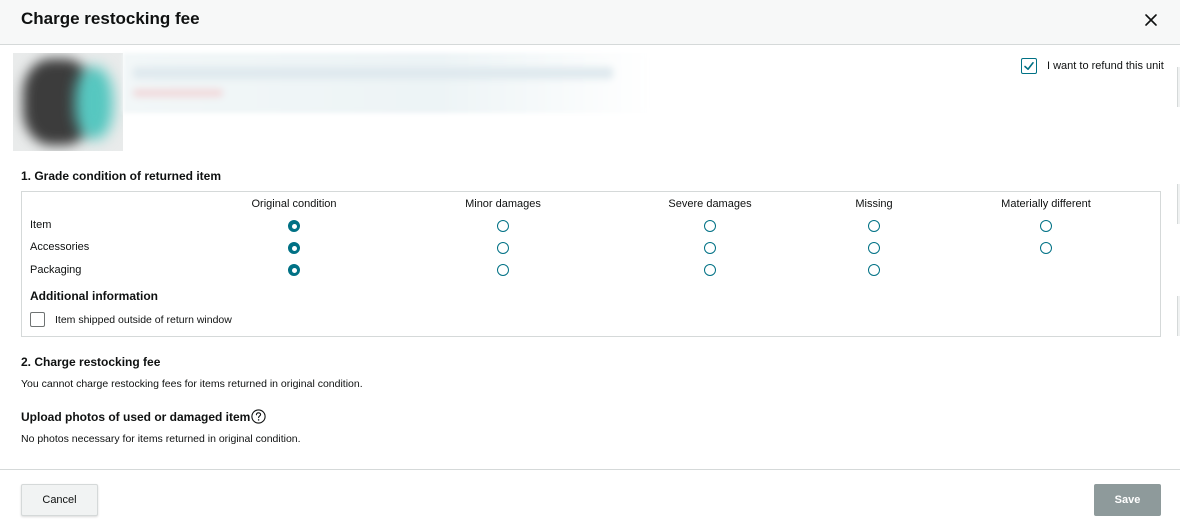  I want to click on accessories-materially-different-radio, so click(1046, 248).